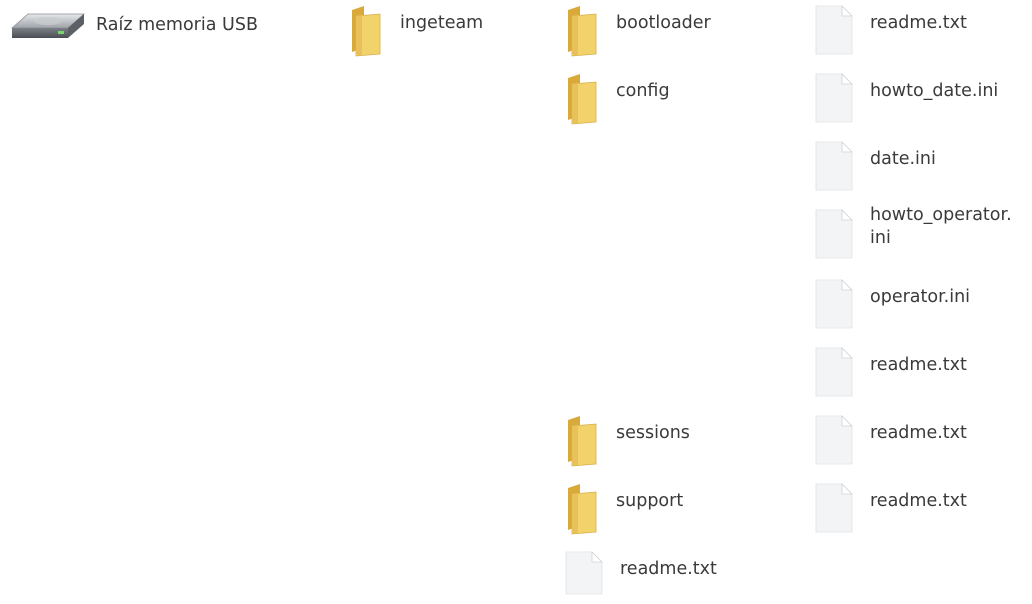  Describe the element at coordinates (903, 159) in the screenshot. I see `file-label: date.ini` at that location.